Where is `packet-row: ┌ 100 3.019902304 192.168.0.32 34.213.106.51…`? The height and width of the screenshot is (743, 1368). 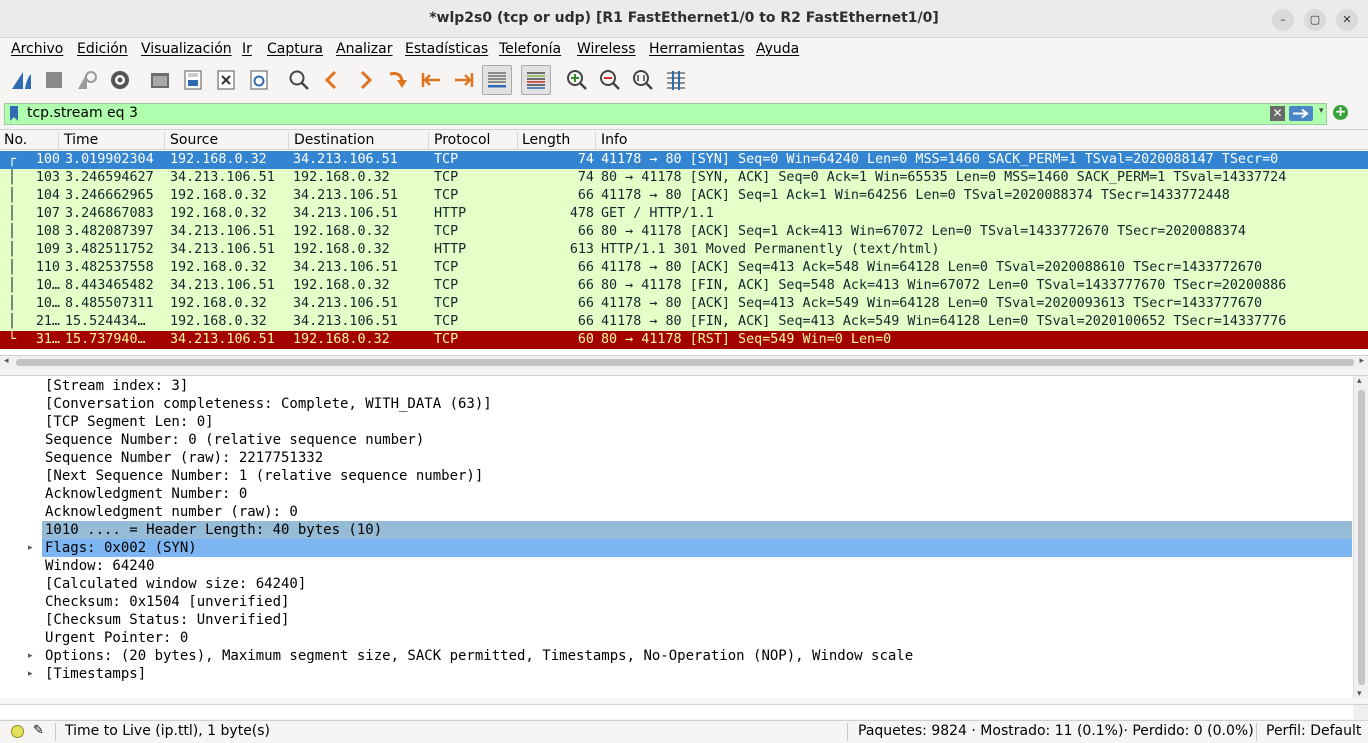
packet-row: ┌ 100 3.019902304 192.168.0.32 34.213.106.51… is located at coordinates (684, 160).